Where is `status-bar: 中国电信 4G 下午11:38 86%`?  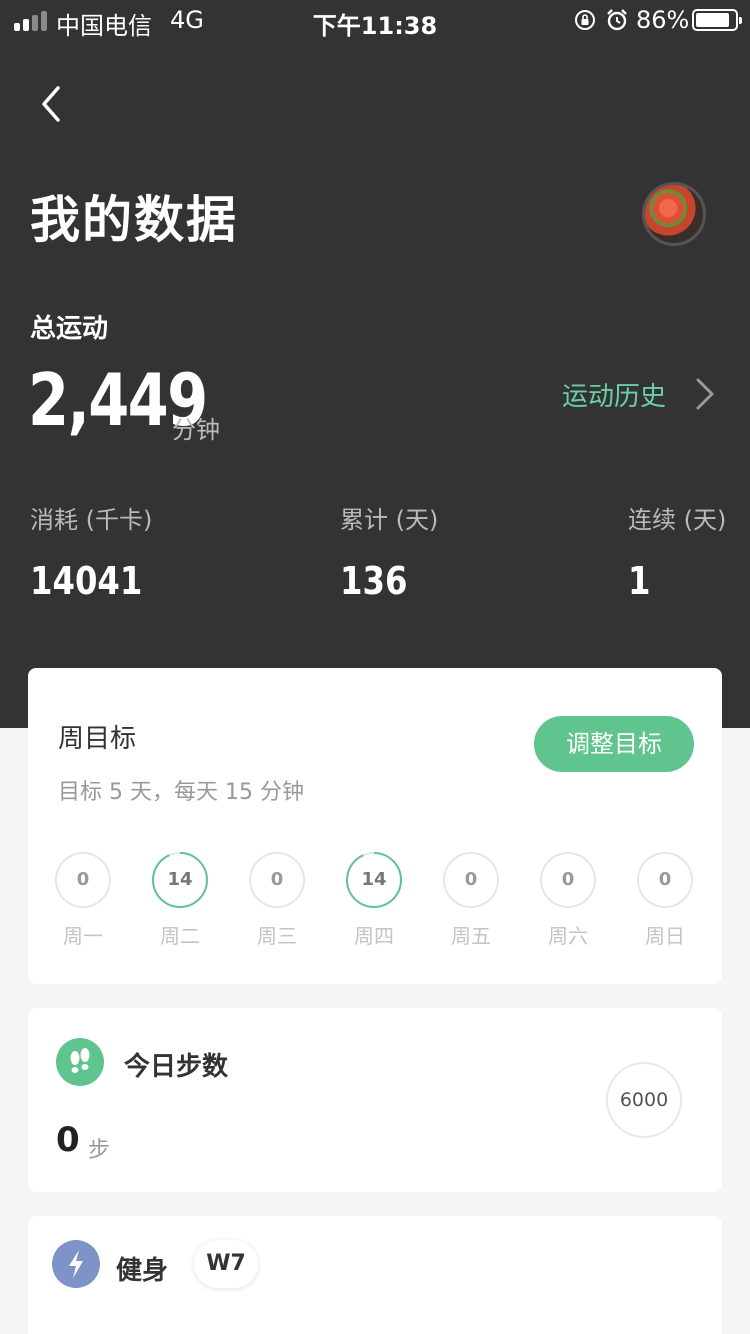
status-bar: 中国电信 4G 下午11:38 86% is located at coordinates (375, 20).